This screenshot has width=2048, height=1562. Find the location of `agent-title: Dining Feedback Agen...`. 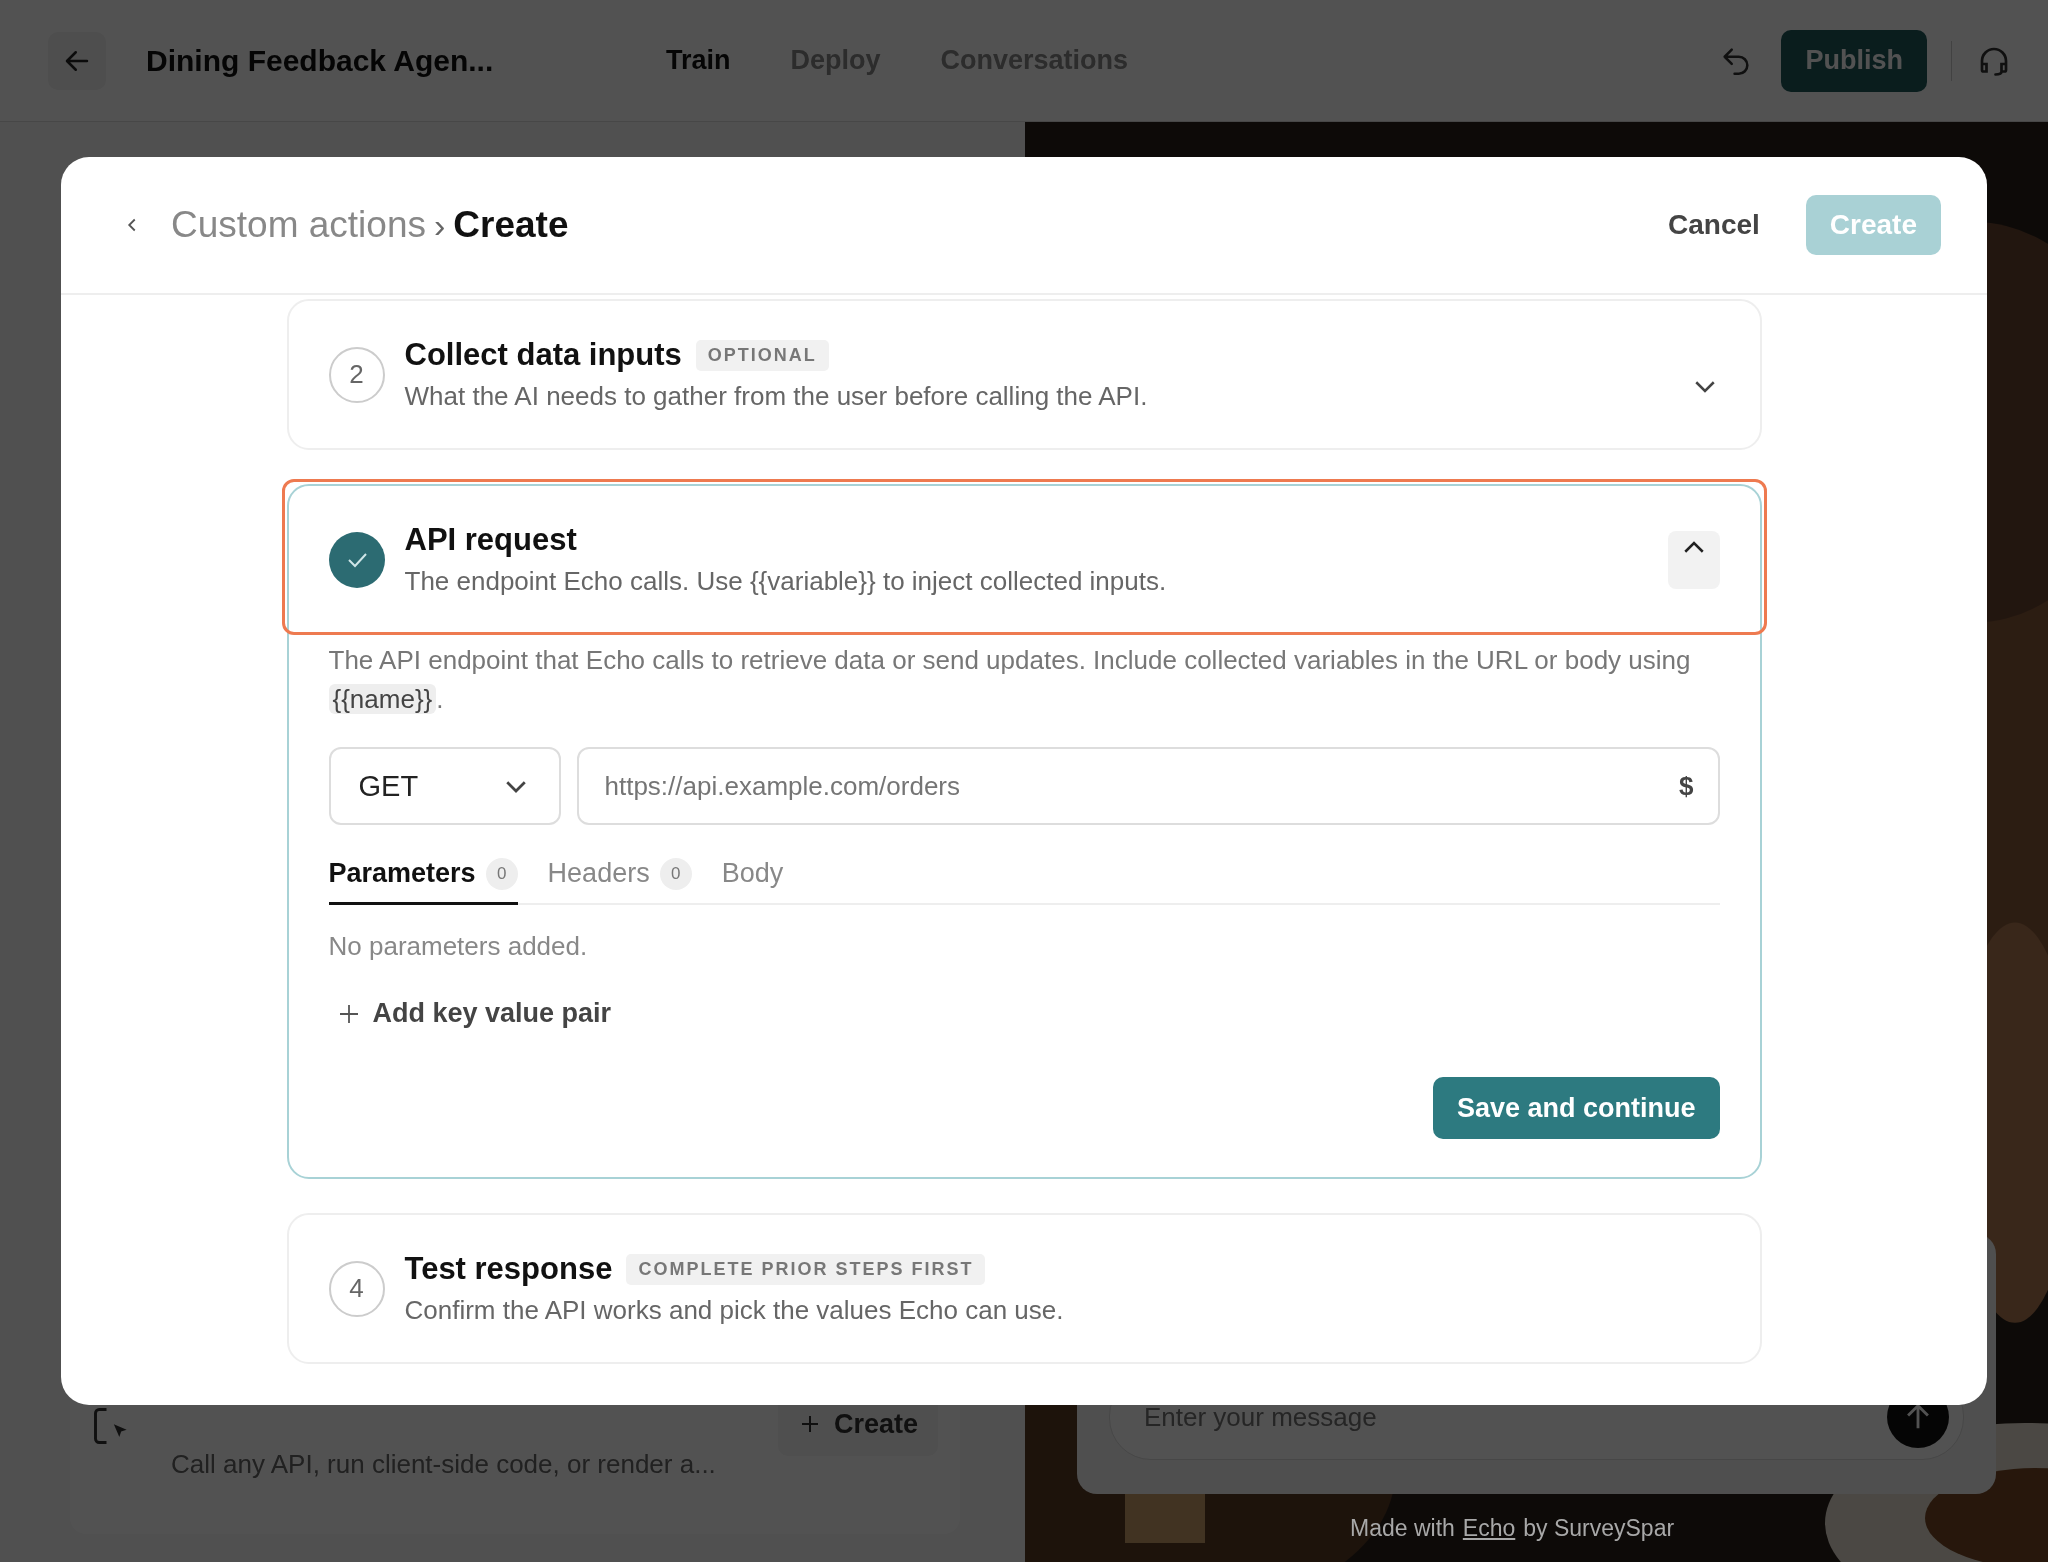

agent-title: Dining Feedback Agen... is located at coordinates (320, 60).